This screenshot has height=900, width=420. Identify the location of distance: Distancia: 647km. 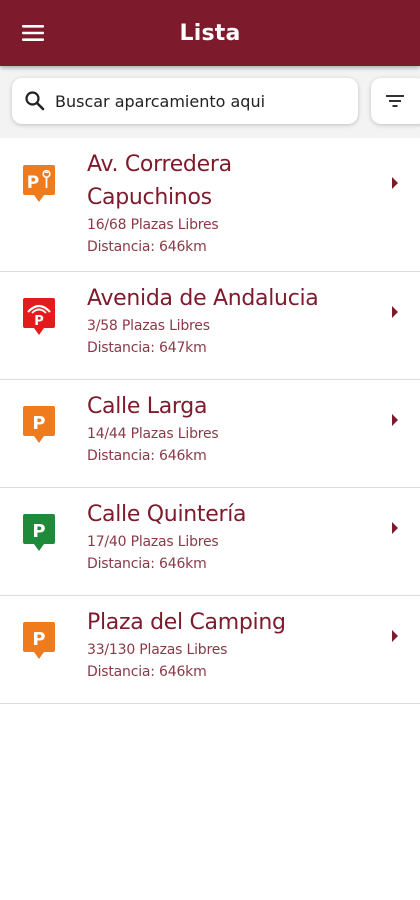
(147, 348).